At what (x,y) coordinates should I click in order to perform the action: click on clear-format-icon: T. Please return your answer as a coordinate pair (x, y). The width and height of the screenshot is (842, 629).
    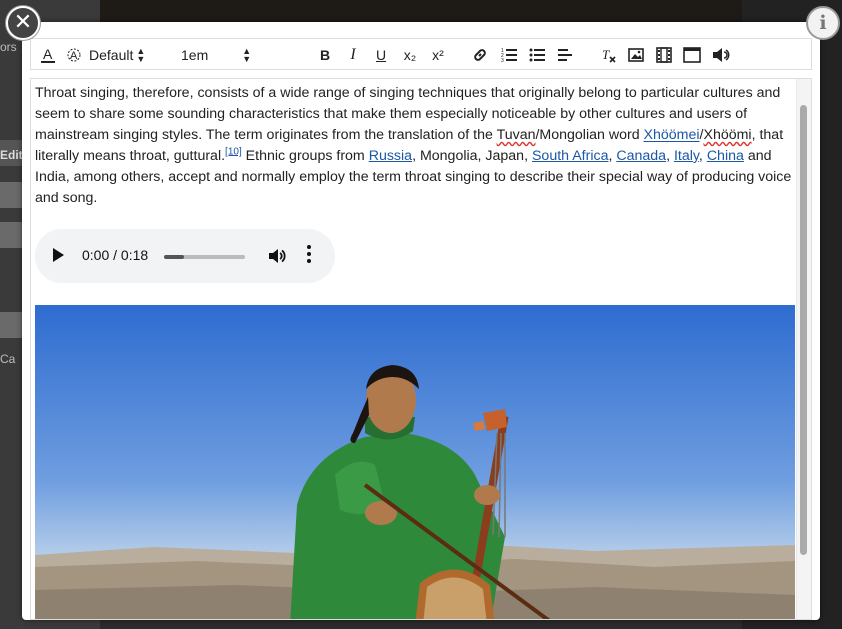
    Looking at the image, I should click on (608, 55).